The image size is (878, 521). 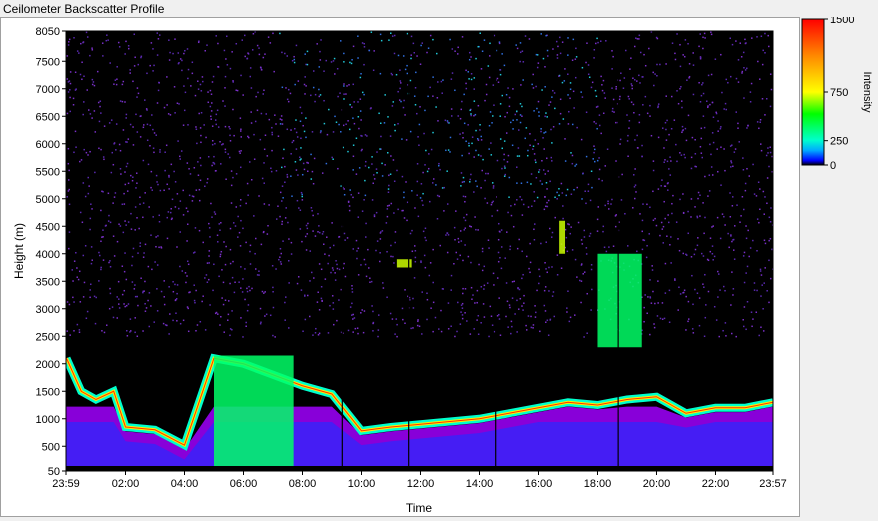 I want to click on y-tick-label: 2000, so click(x=48, y=365).